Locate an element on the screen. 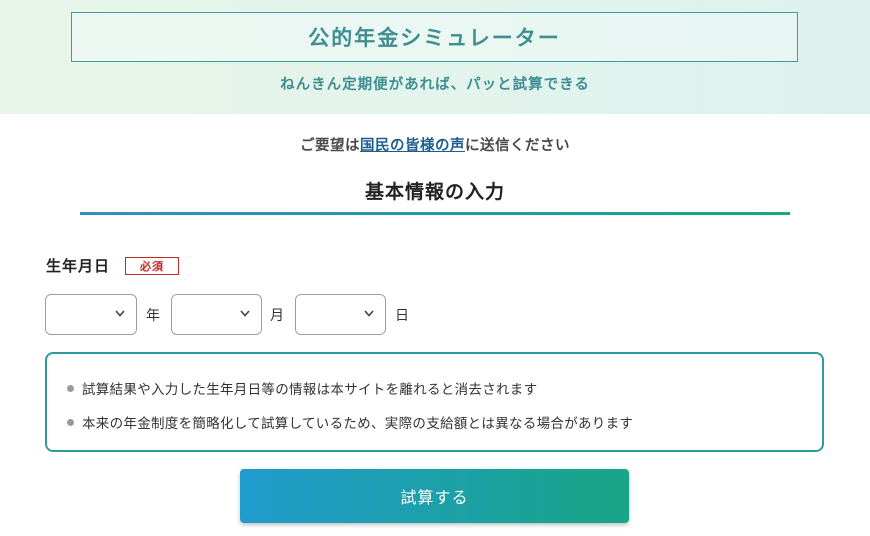 The image size is (870, 536). notice-text: 試算結果や入力した生年月日等の情報は本サイトを離れると消去されます is located at coordinates (310, 390).